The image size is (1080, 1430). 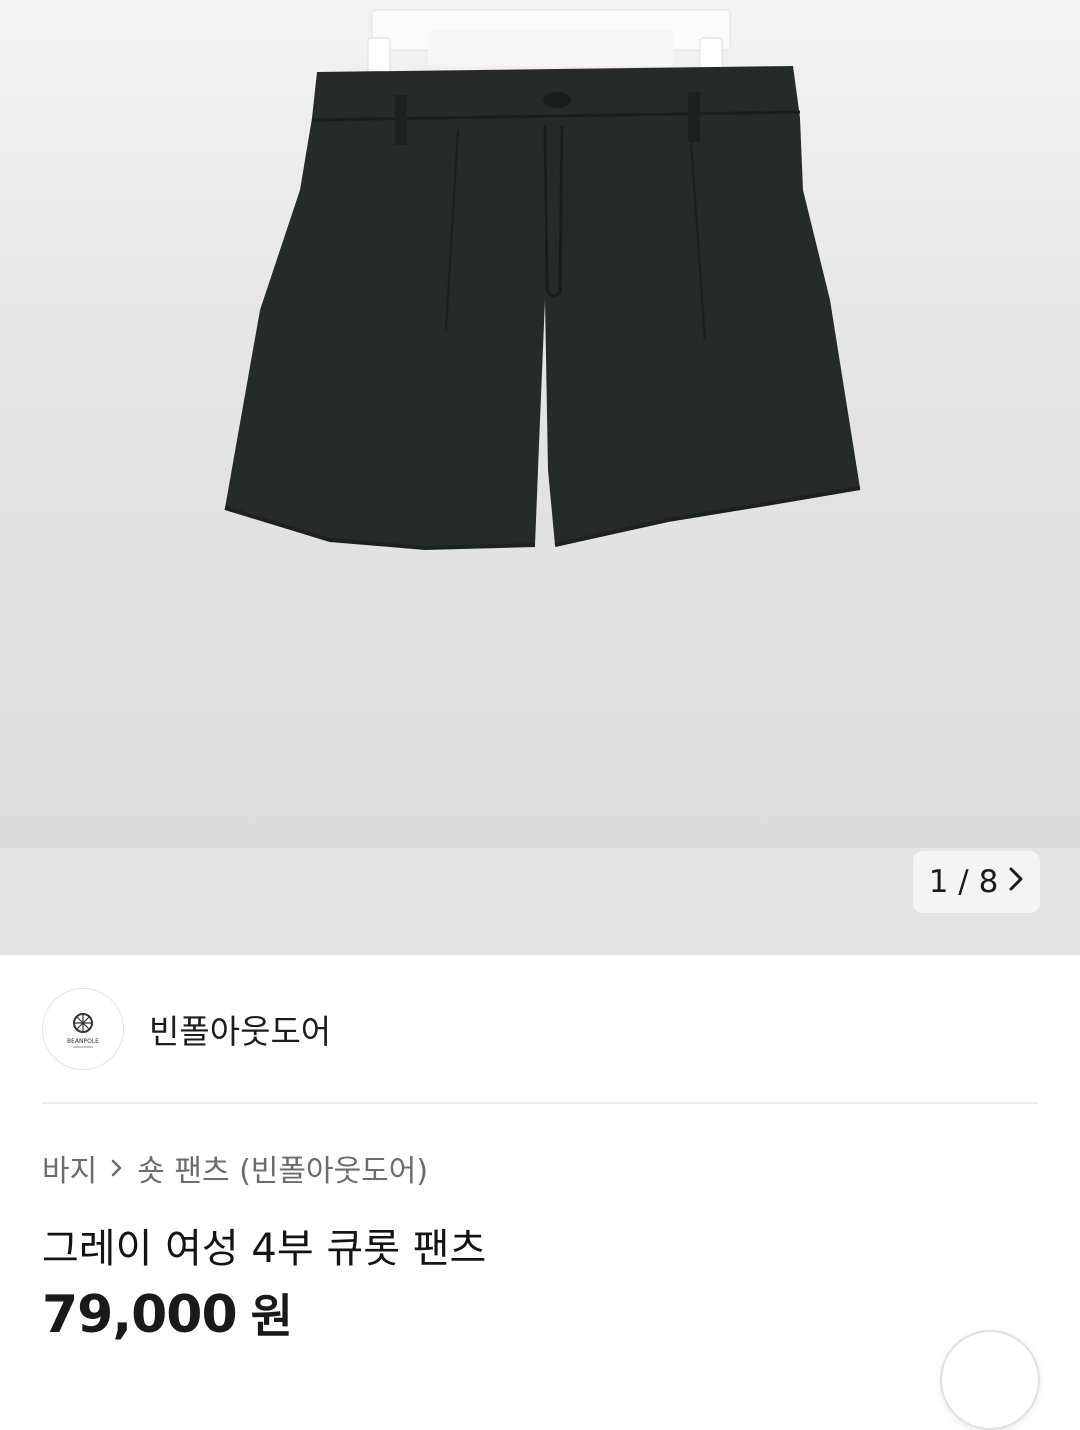 I want to click on image-counter-text: 1 / 8, so click(x=963, y=882).